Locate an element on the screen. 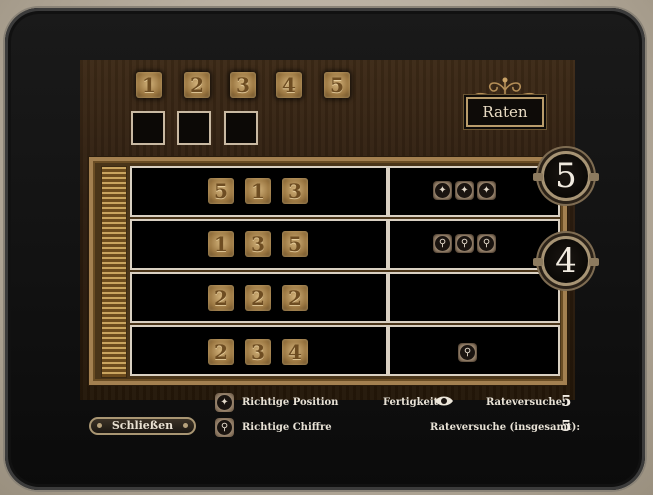 The height and width of the screenshot is (495, 653). correct-count-badge: 4 is located at coordinates (566, 261).